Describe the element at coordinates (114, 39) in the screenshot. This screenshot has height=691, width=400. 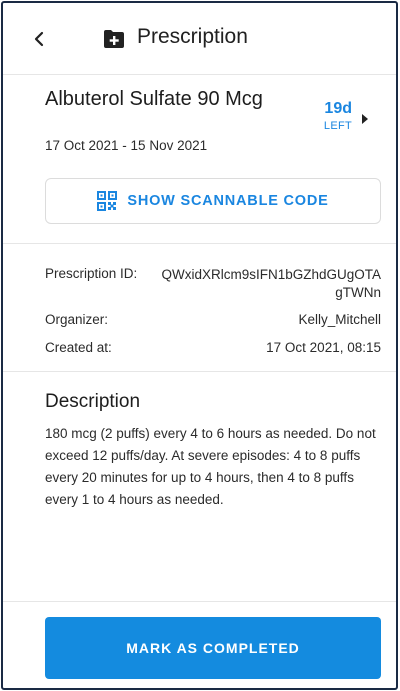
I see `medical-folder-icon` at that location.